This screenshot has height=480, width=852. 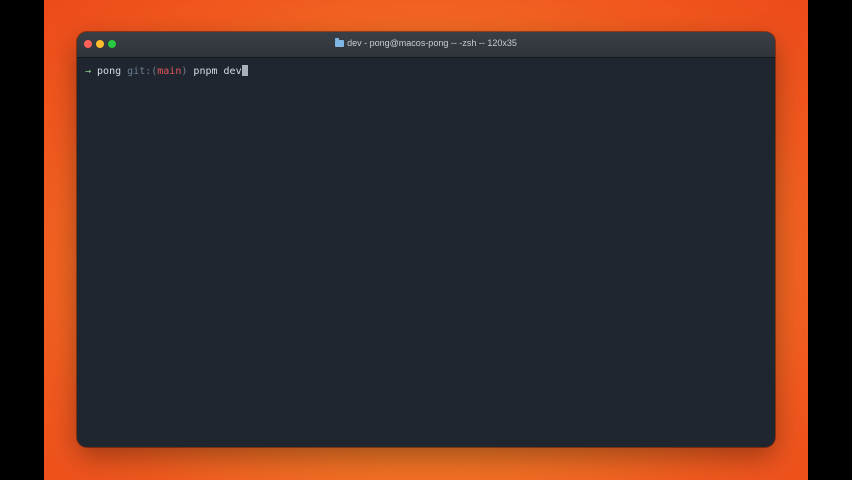 I want to click on prompt-directory: pong, so click(x=109, y=71).